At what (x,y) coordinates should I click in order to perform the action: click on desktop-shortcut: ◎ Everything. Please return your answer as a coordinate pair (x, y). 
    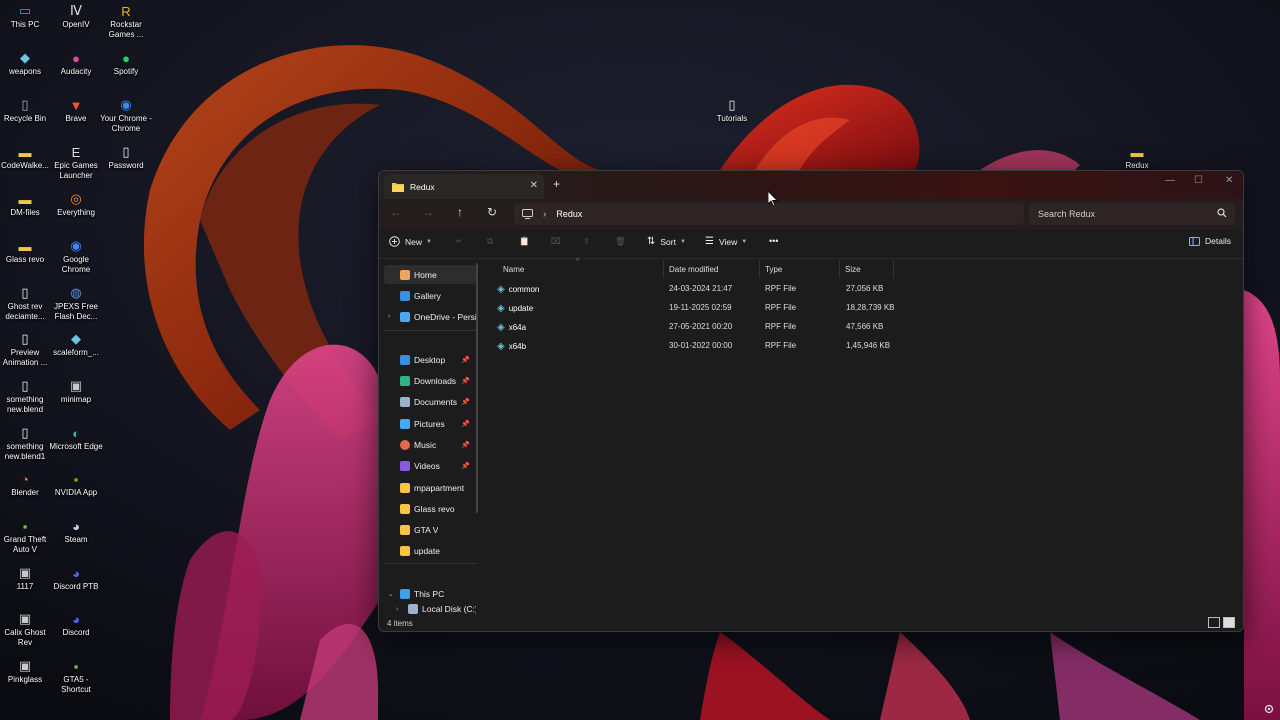
    Looking at the image, I should click on (76, 204).